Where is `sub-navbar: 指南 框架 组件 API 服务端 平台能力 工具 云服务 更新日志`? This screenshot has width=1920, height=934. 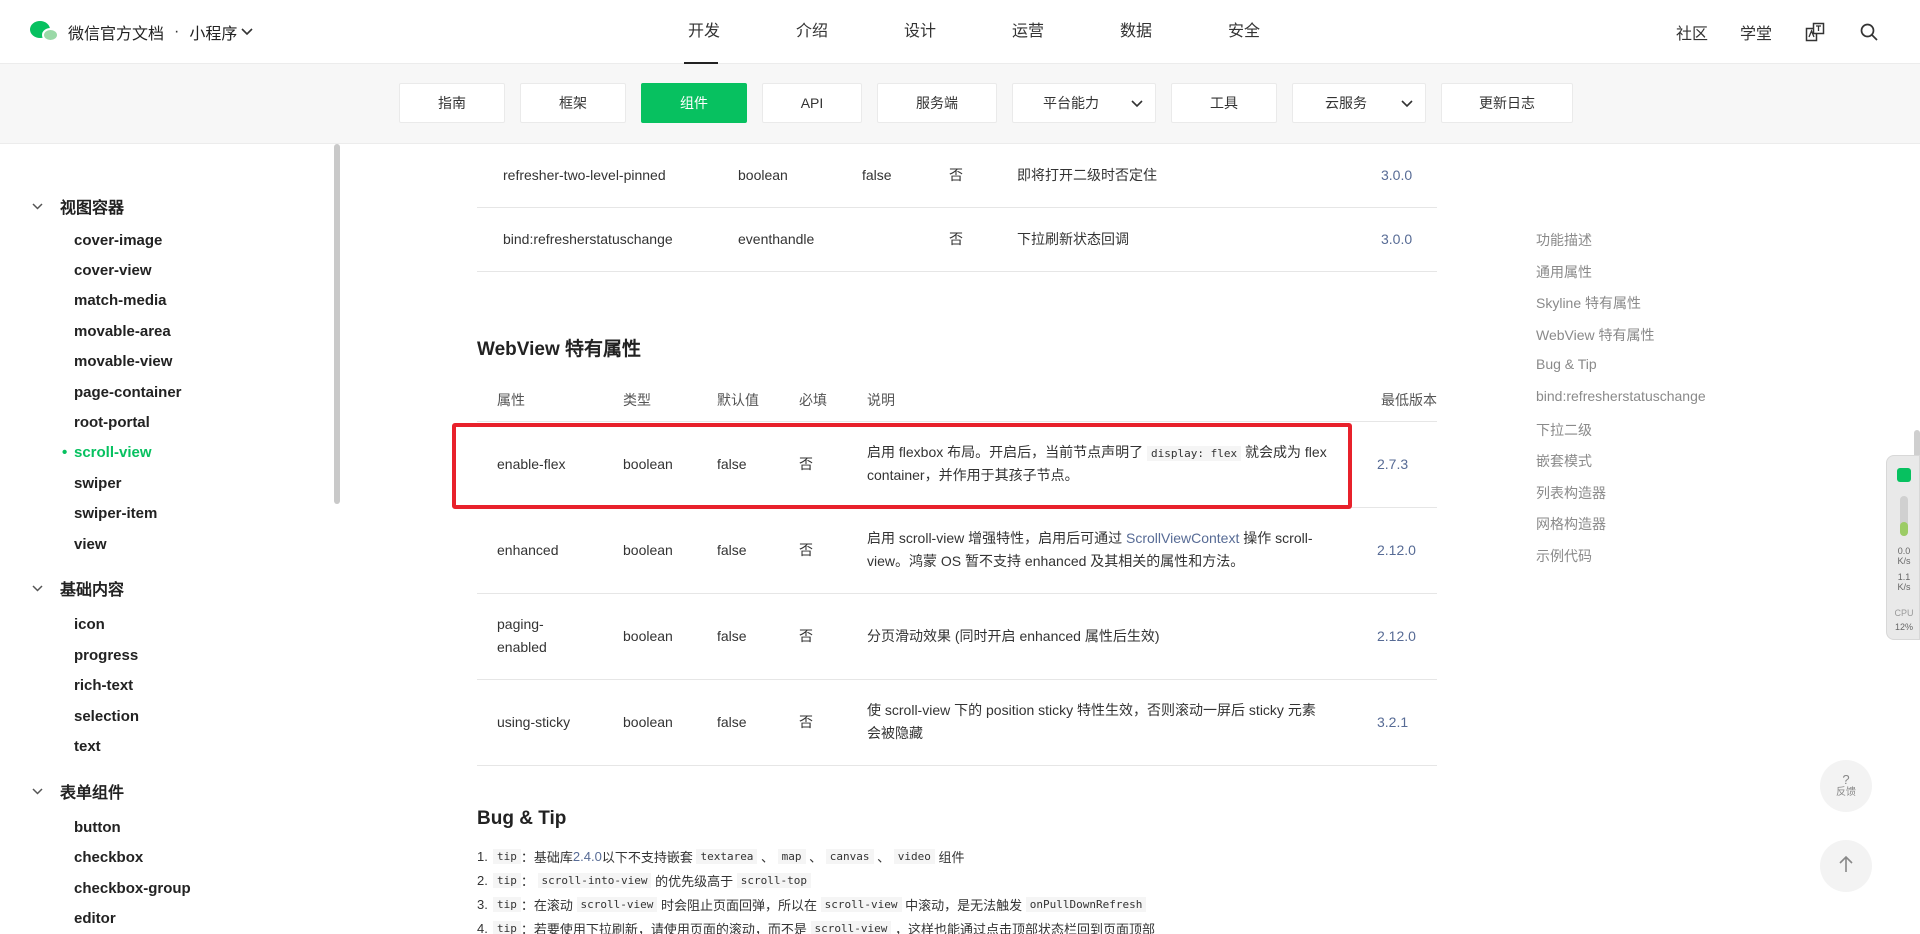
sub-navbar: 指南 框架 组件 API 服务端 平台能力 工具 云服务 更新日志 is located at coordinates (960, 104).